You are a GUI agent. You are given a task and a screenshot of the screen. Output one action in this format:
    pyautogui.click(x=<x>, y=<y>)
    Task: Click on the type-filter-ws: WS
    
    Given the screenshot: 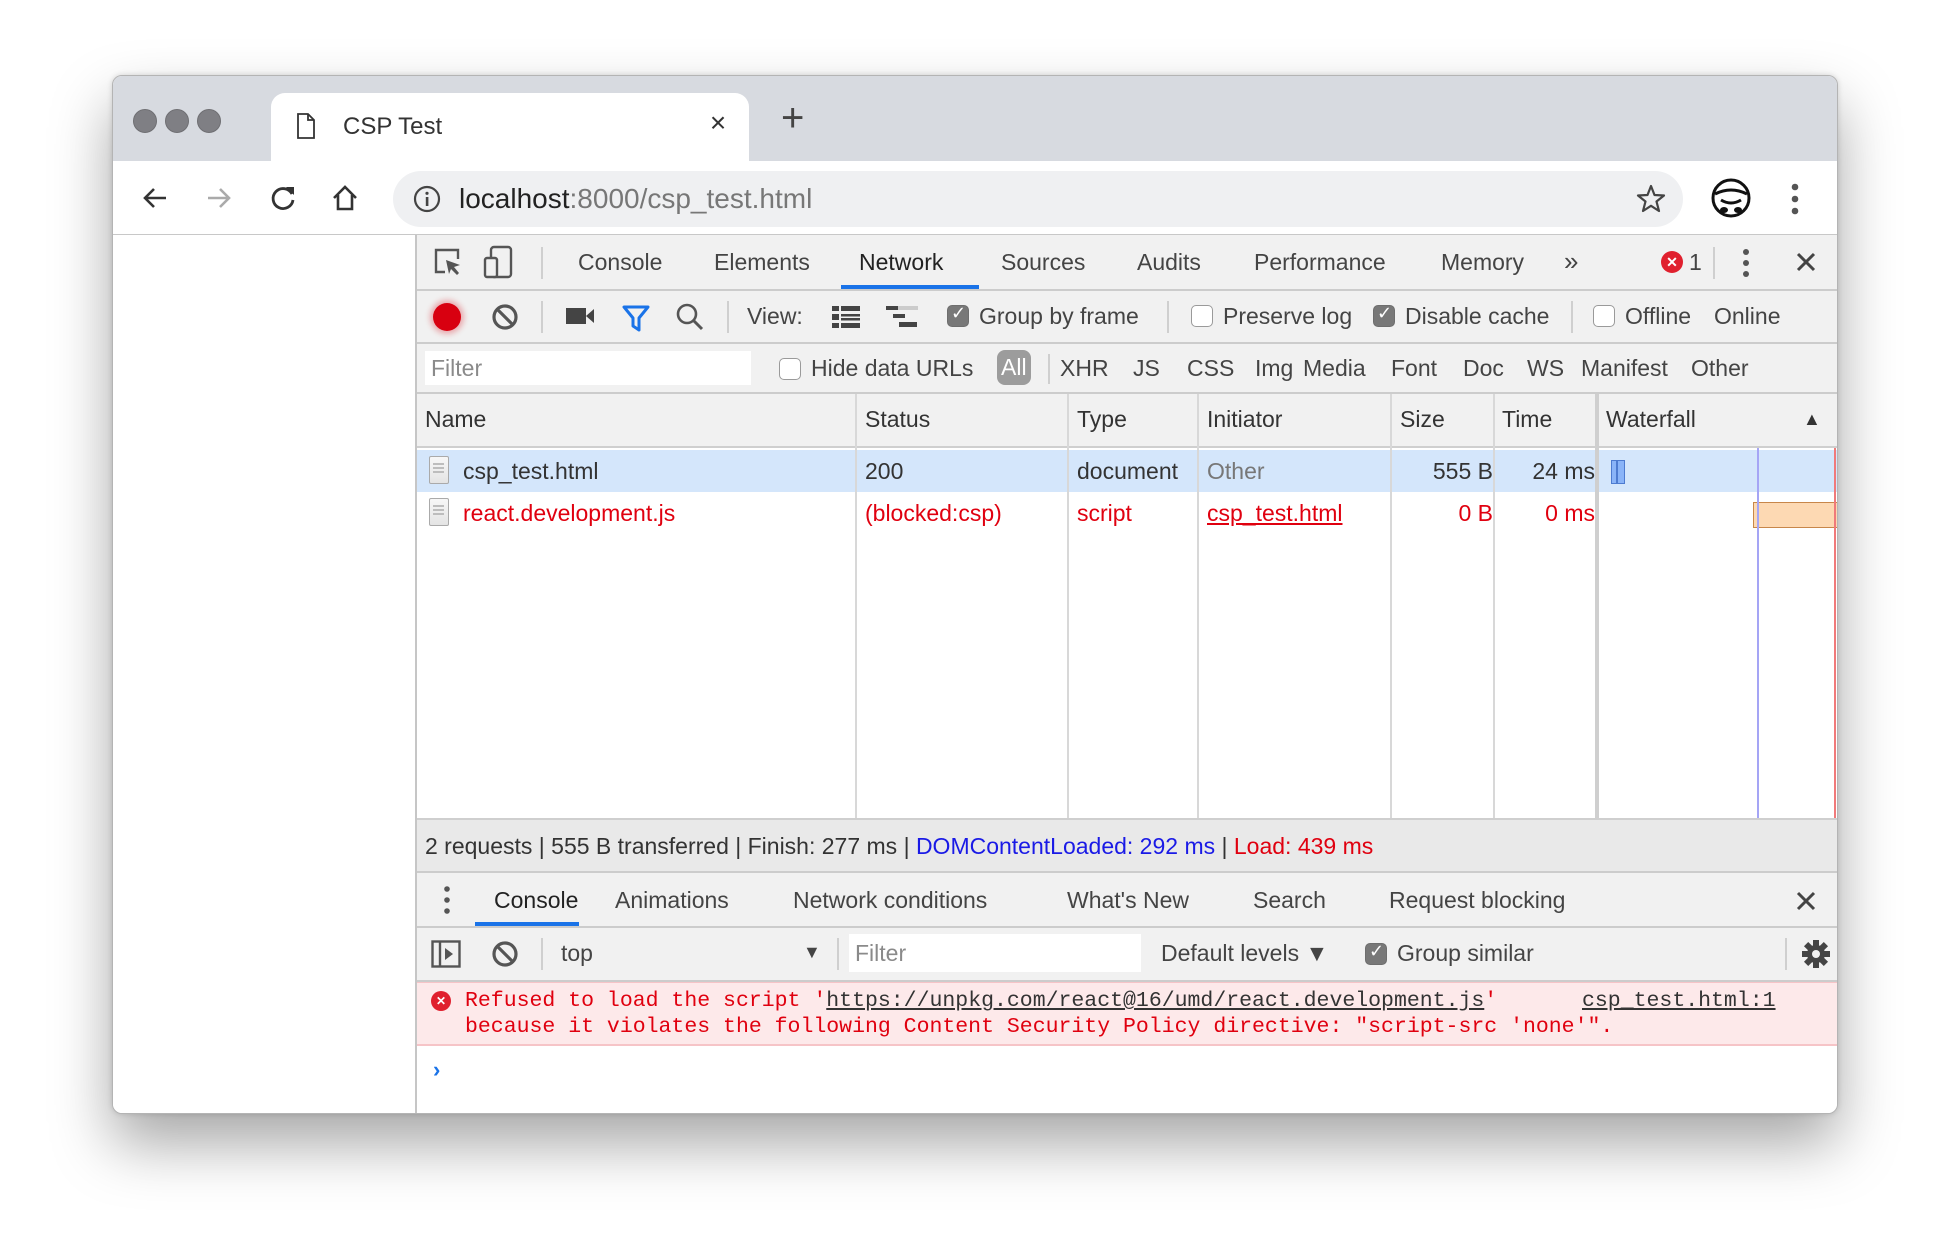 What is the action you would take?
    pyautogui.click(x=1545, y=368)
    